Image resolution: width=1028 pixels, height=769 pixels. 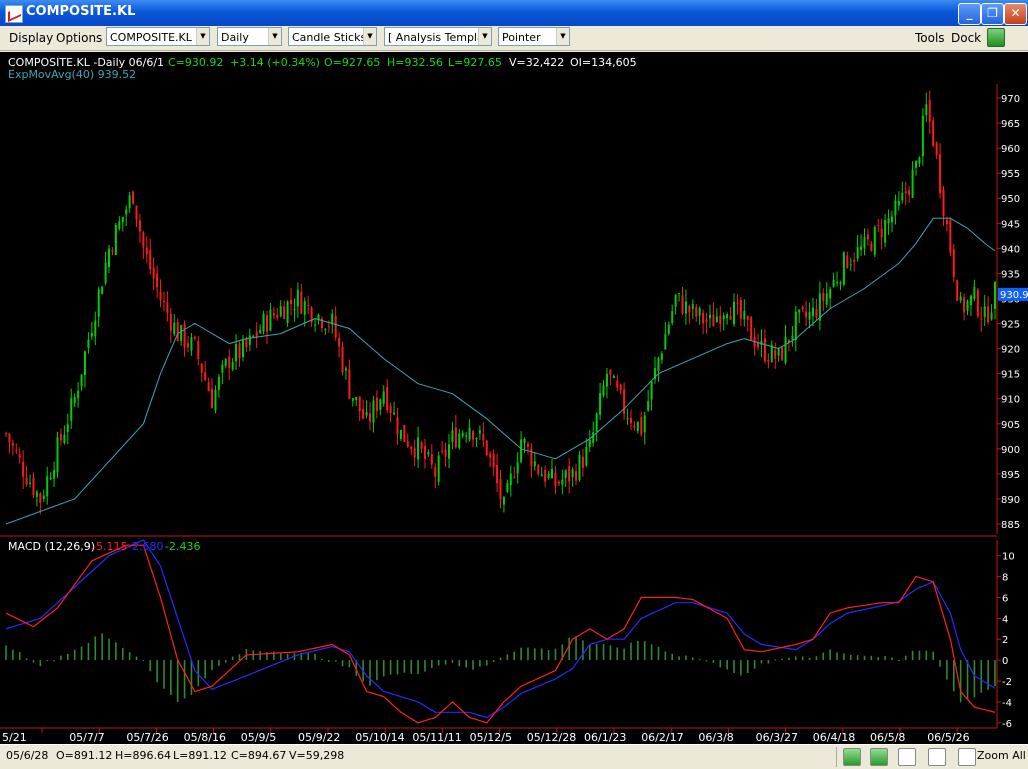 What do you see at coordinates (996, 37) in the screenshot?
I see `dock-icon` at bounding box center [996, 37].